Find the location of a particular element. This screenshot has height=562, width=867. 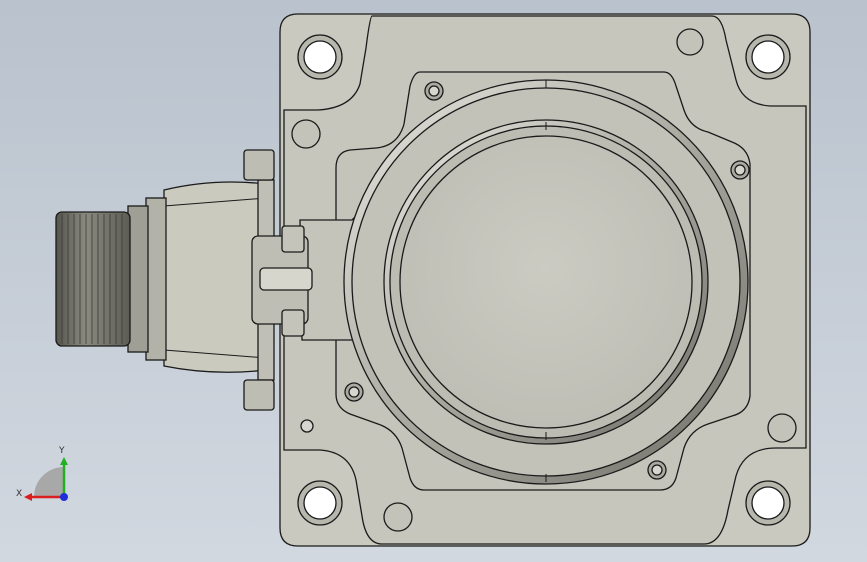

x-axis-arrowhead is located at coordinates (28, 497).